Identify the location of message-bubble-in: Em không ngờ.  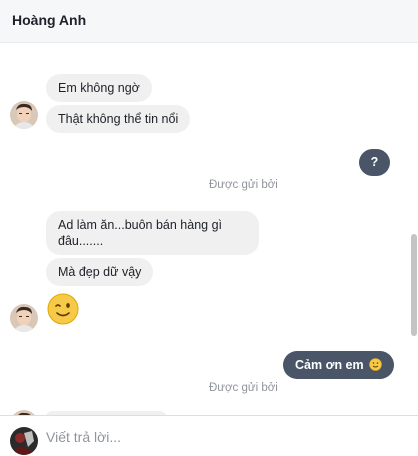
(99, 88).